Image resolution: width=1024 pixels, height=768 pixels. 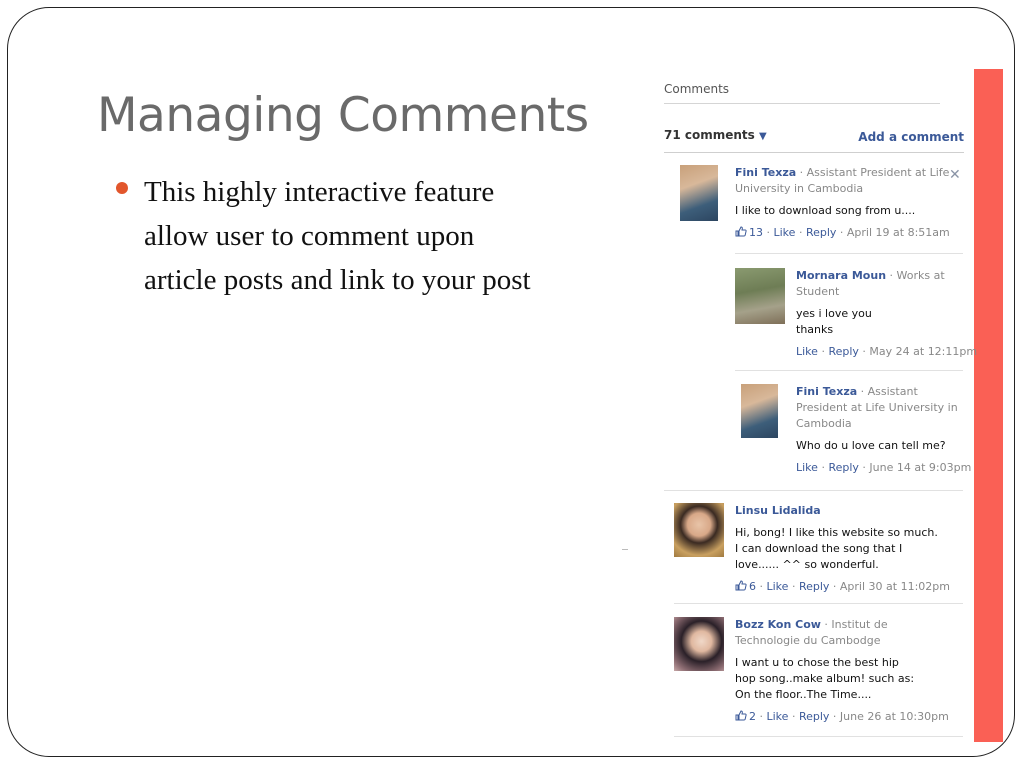 What do you see at coordinates (894, 716) in the screenshot?
I see `timestamp: June 26 at 10:30pm` at bounding box center [894, 716].